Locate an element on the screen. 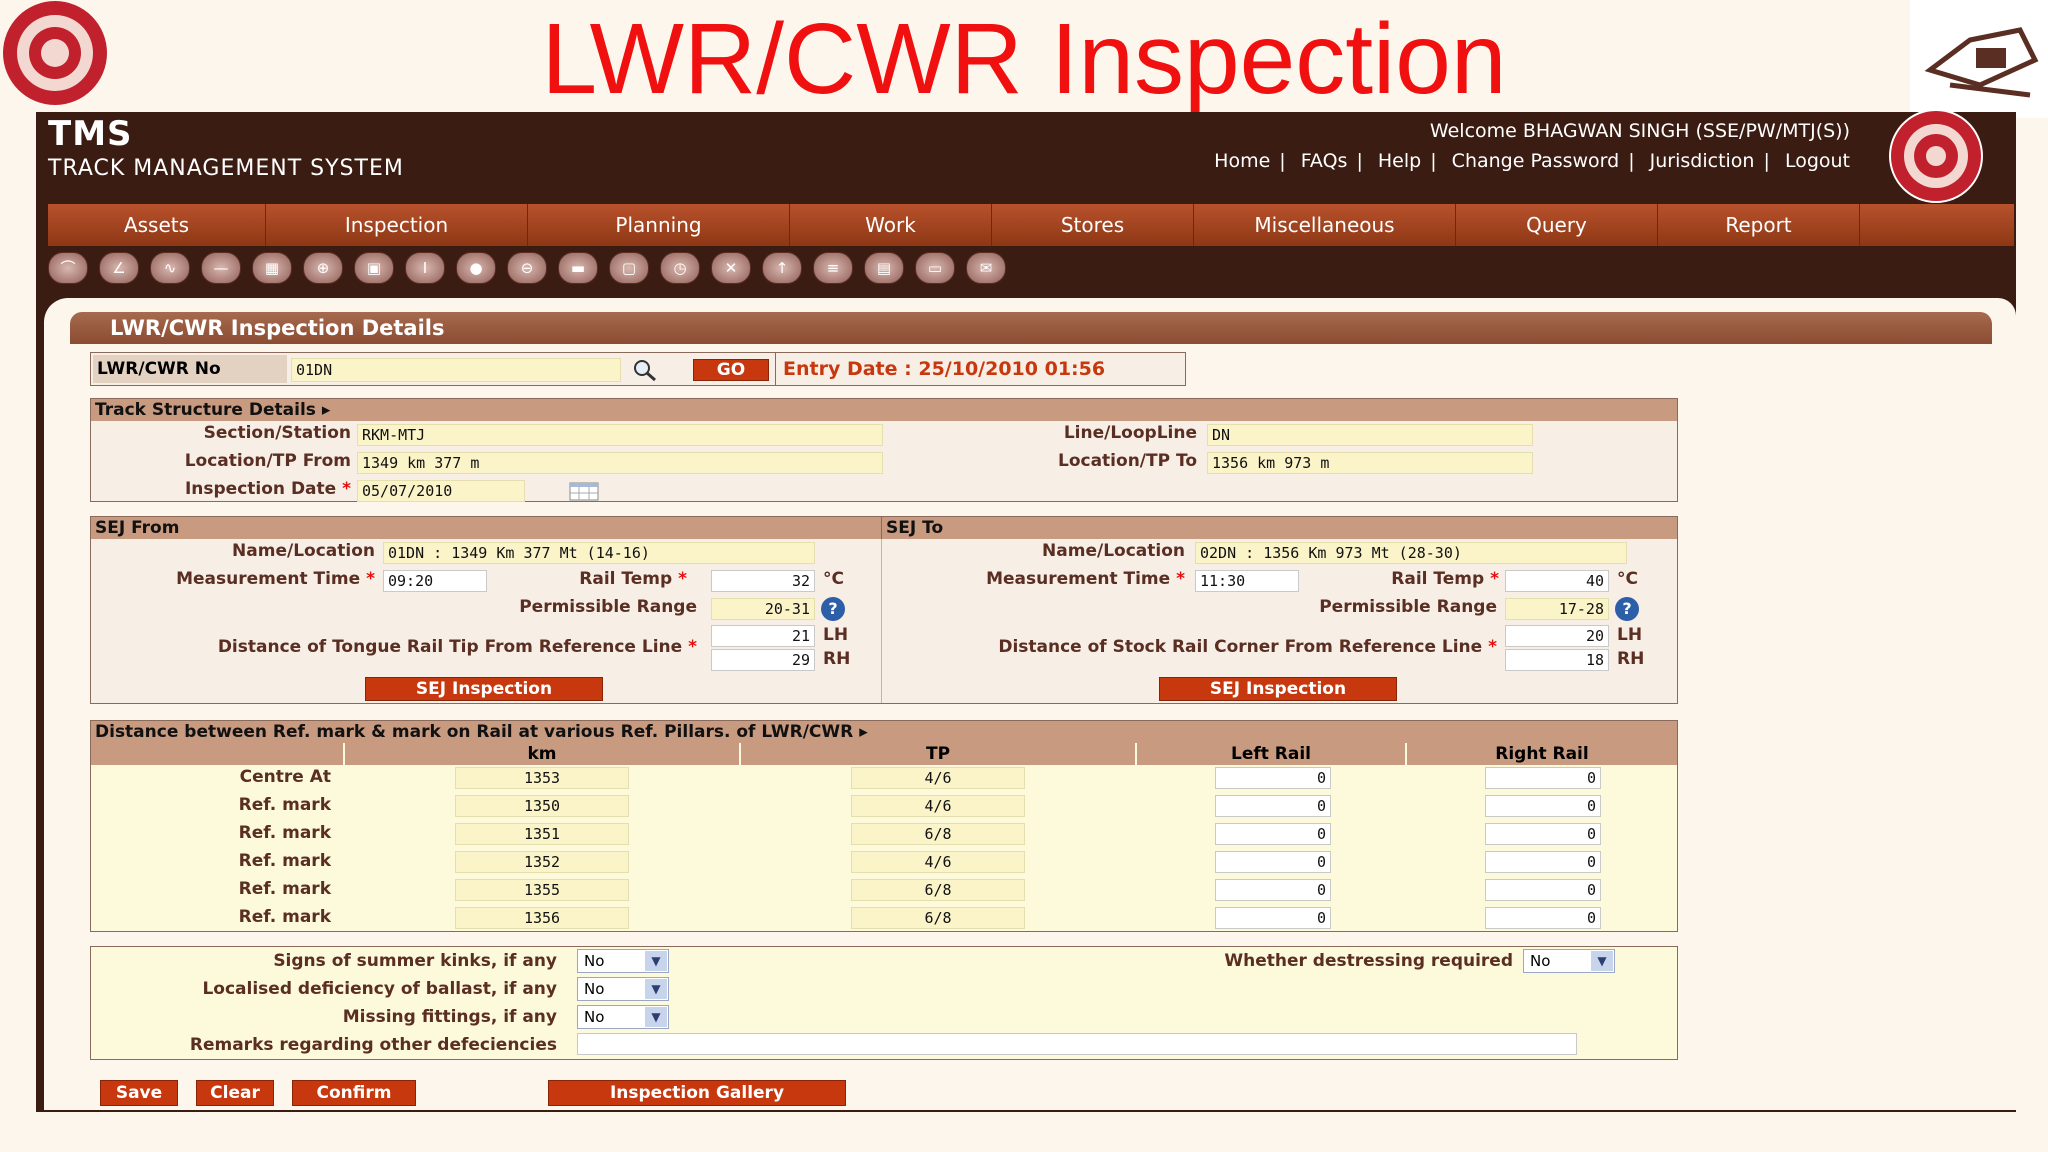 This screenshot has width=2048, height=1152. tools-icon: ✕ is located at coordinates (731, 268).